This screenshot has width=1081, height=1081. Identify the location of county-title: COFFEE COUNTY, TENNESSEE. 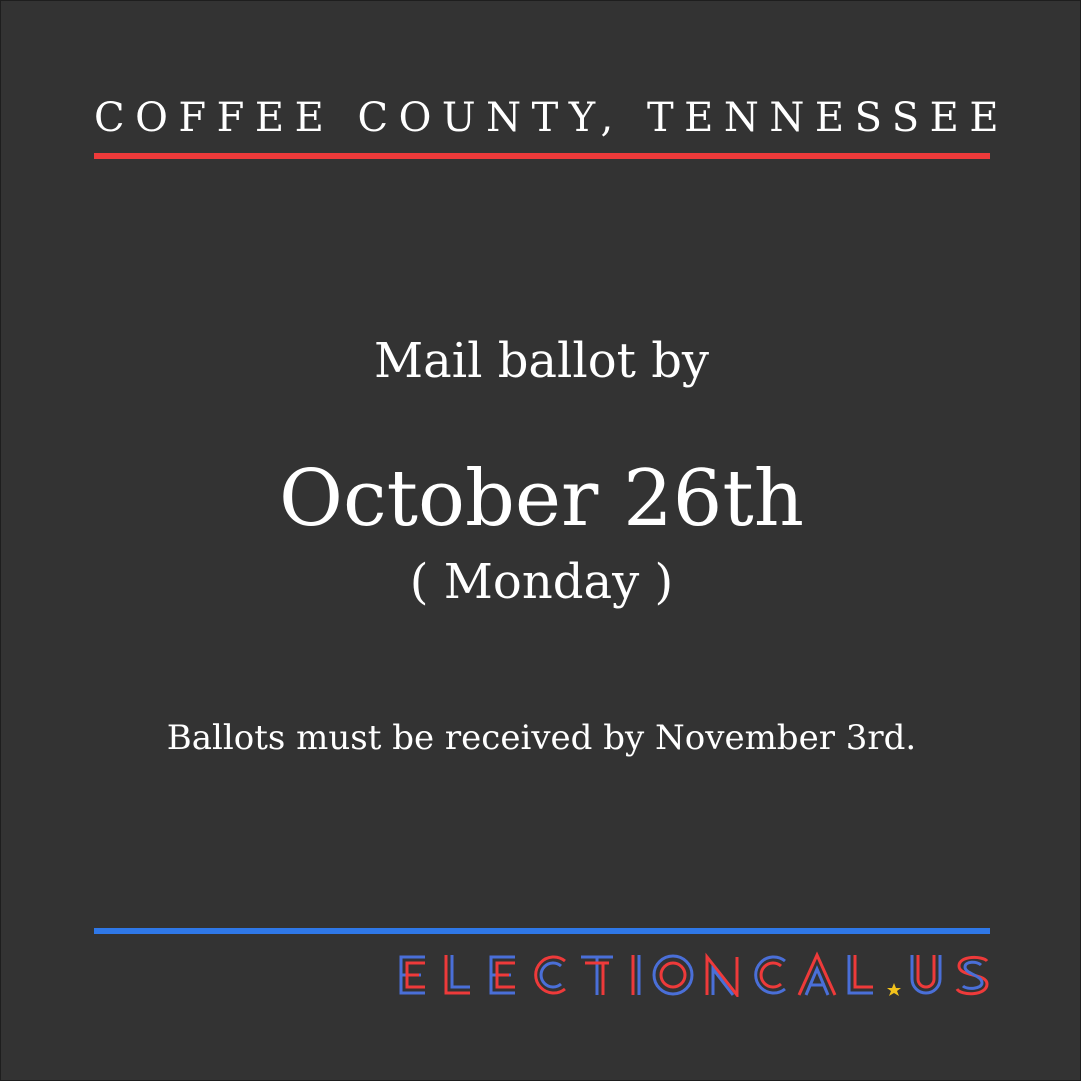
(552, 118).